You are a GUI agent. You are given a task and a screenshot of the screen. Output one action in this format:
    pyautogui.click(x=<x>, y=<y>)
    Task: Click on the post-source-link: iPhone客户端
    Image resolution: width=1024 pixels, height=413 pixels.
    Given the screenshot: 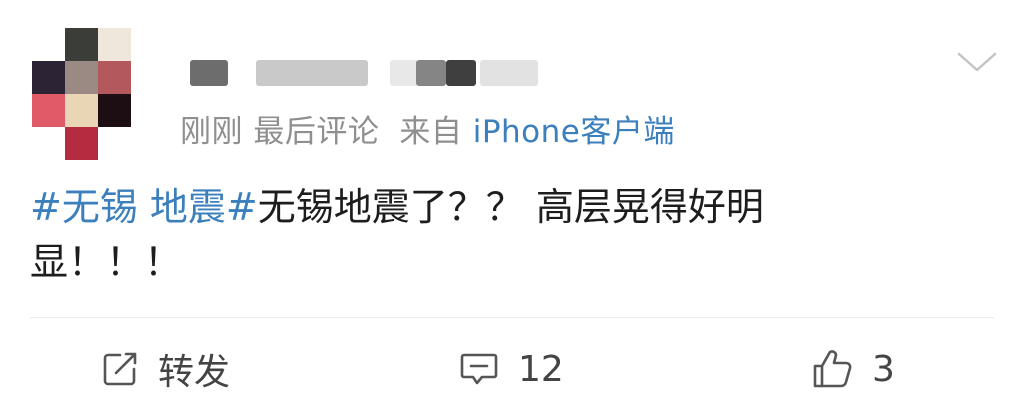 What is the action you would take?
    pyautogui.click(x=574, y=132)
    